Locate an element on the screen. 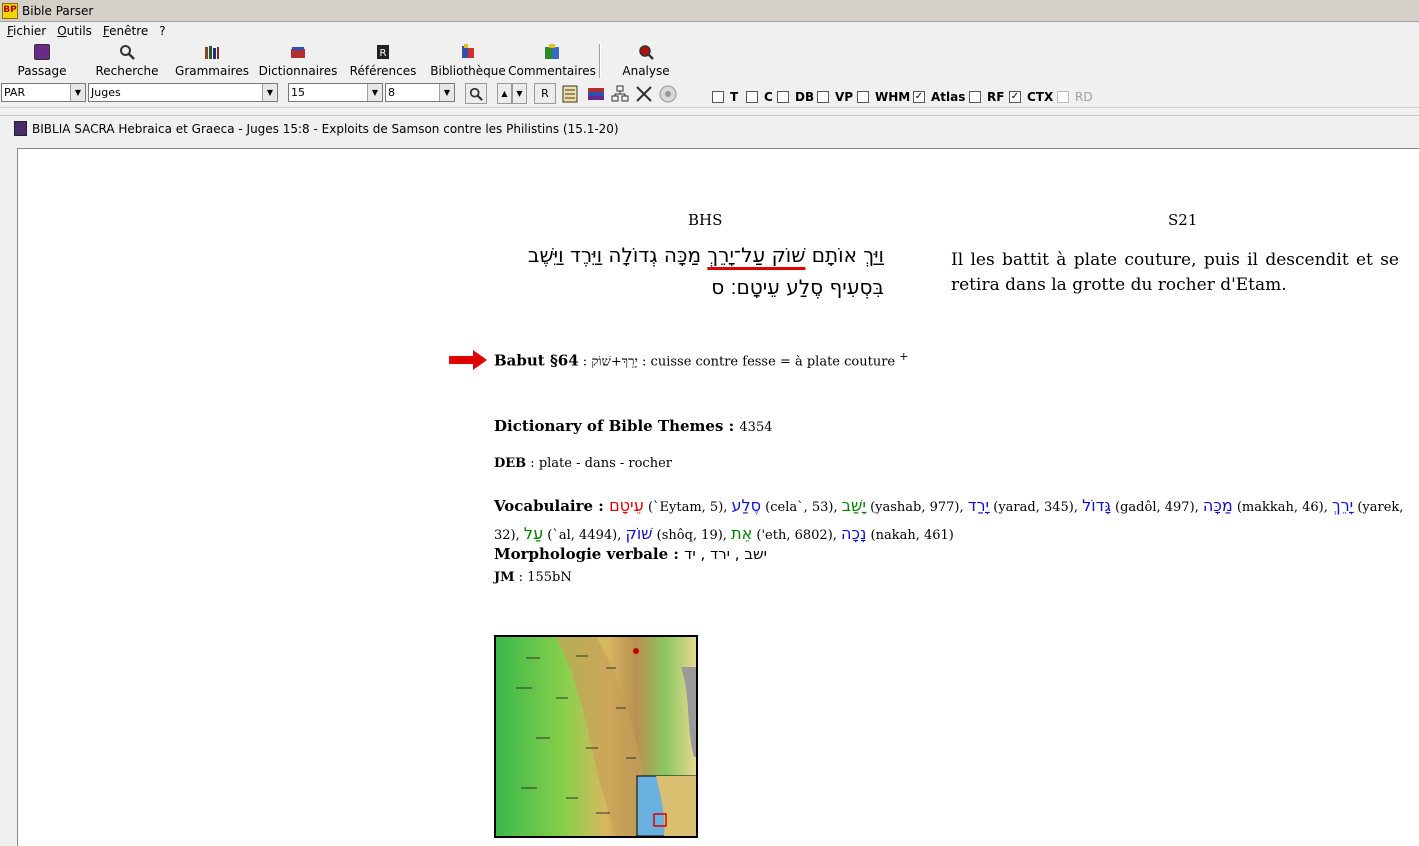  previous-verse-button: ▲ is located at coordinates (504, 93).